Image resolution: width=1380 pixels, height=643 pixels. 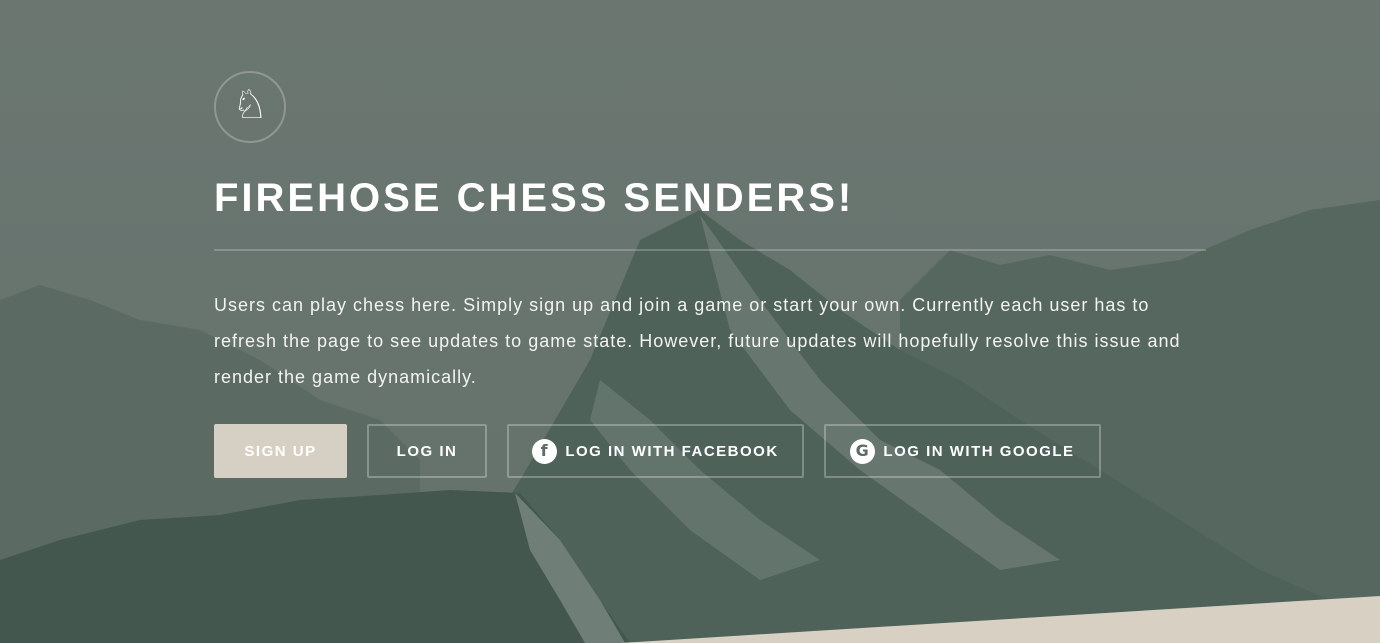 I want to click on facebook-icon: f, so click(x=545, y=451).